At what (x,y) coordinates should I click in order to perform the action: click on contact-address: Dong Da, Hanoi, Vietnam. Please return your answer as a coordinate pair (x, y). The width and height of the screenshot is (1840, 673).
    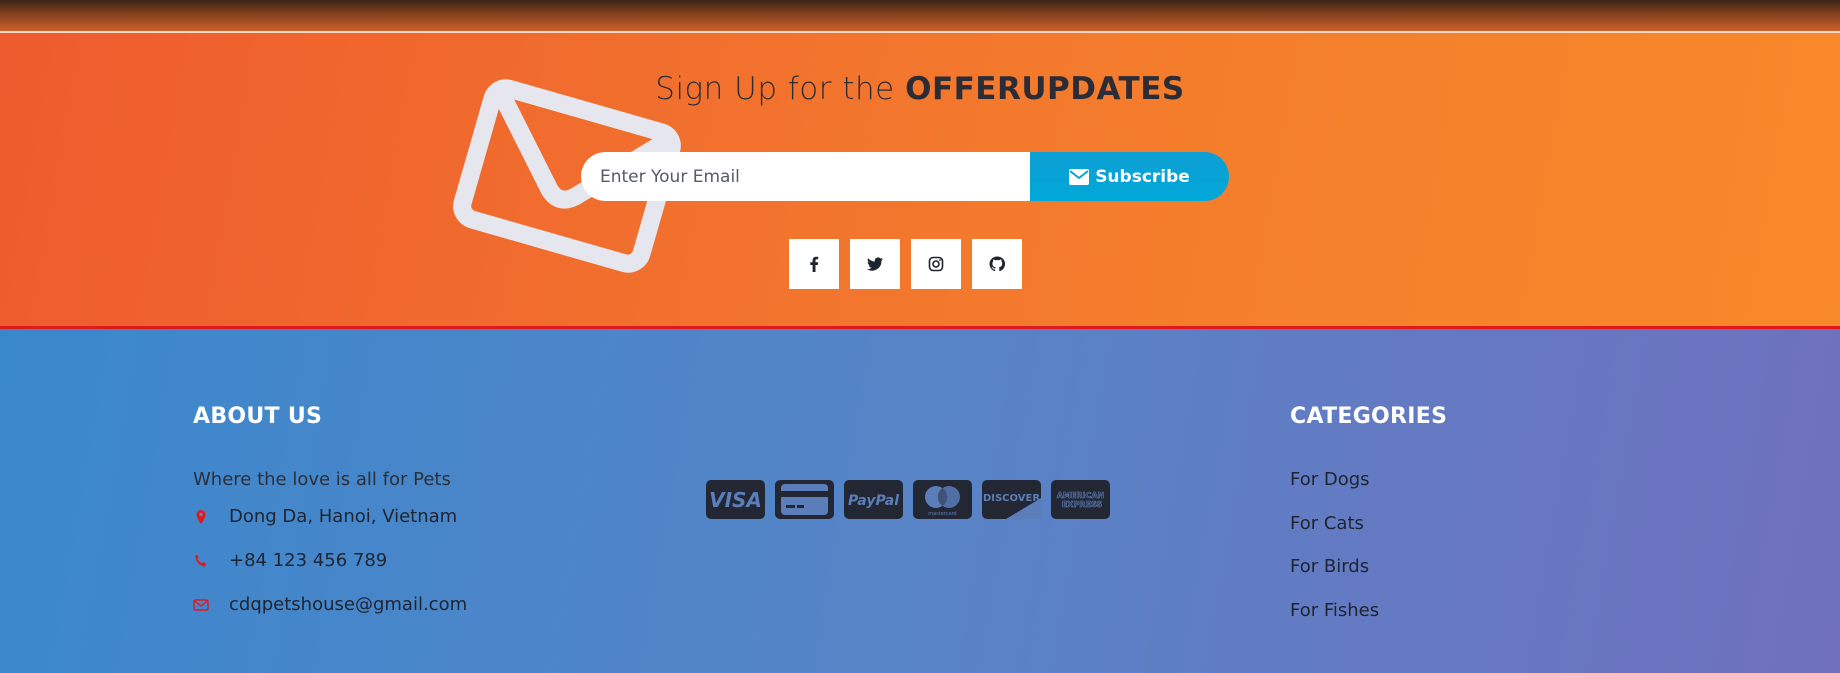
    Looking at the image, I should click on (325, 516).